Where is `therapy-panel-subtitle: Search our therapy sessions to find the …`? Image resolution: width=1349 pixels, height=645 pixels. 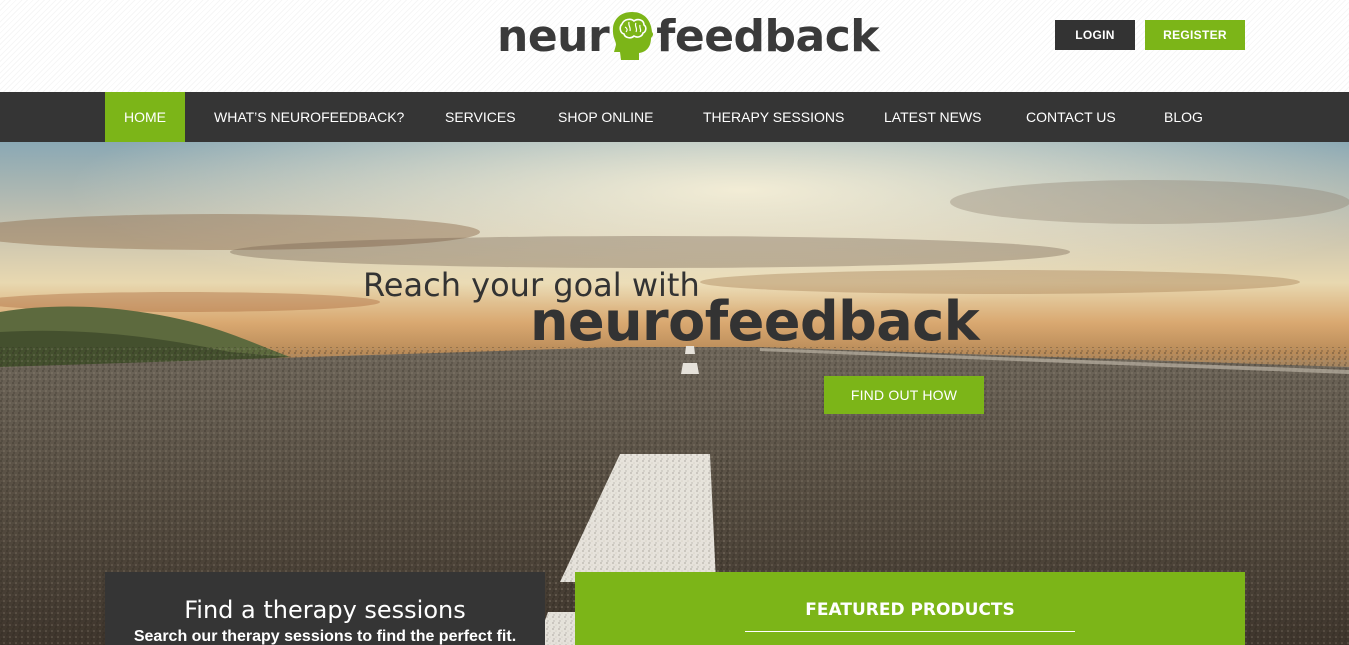 therapy-panel-subtitle: Search our therapy sessions to find the … is located at coordinates (325, 636).